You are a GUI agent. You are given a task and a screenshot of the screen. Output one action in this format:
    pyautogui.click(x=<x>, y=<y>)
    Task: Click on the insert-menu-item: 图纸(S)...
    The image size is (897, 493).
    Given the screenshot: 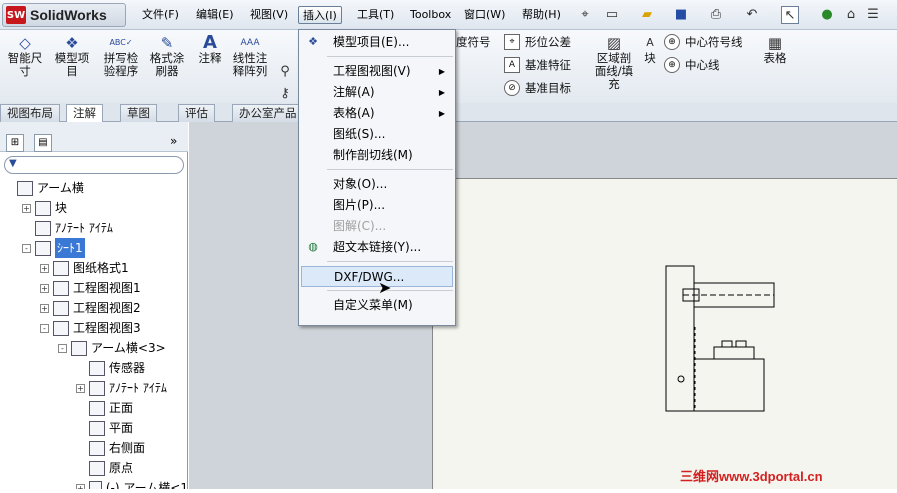 What is the action you would take?
    pyautogui.click(x=377, y=134)
    